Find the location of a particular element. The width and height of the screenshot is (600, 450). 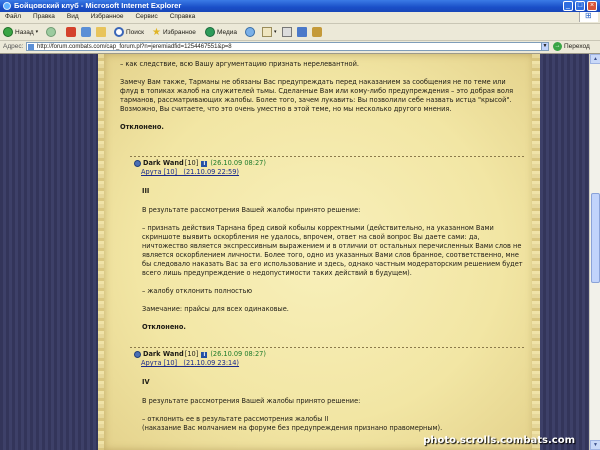

post-2-numeral: IV is located at coordinates (146, 382).